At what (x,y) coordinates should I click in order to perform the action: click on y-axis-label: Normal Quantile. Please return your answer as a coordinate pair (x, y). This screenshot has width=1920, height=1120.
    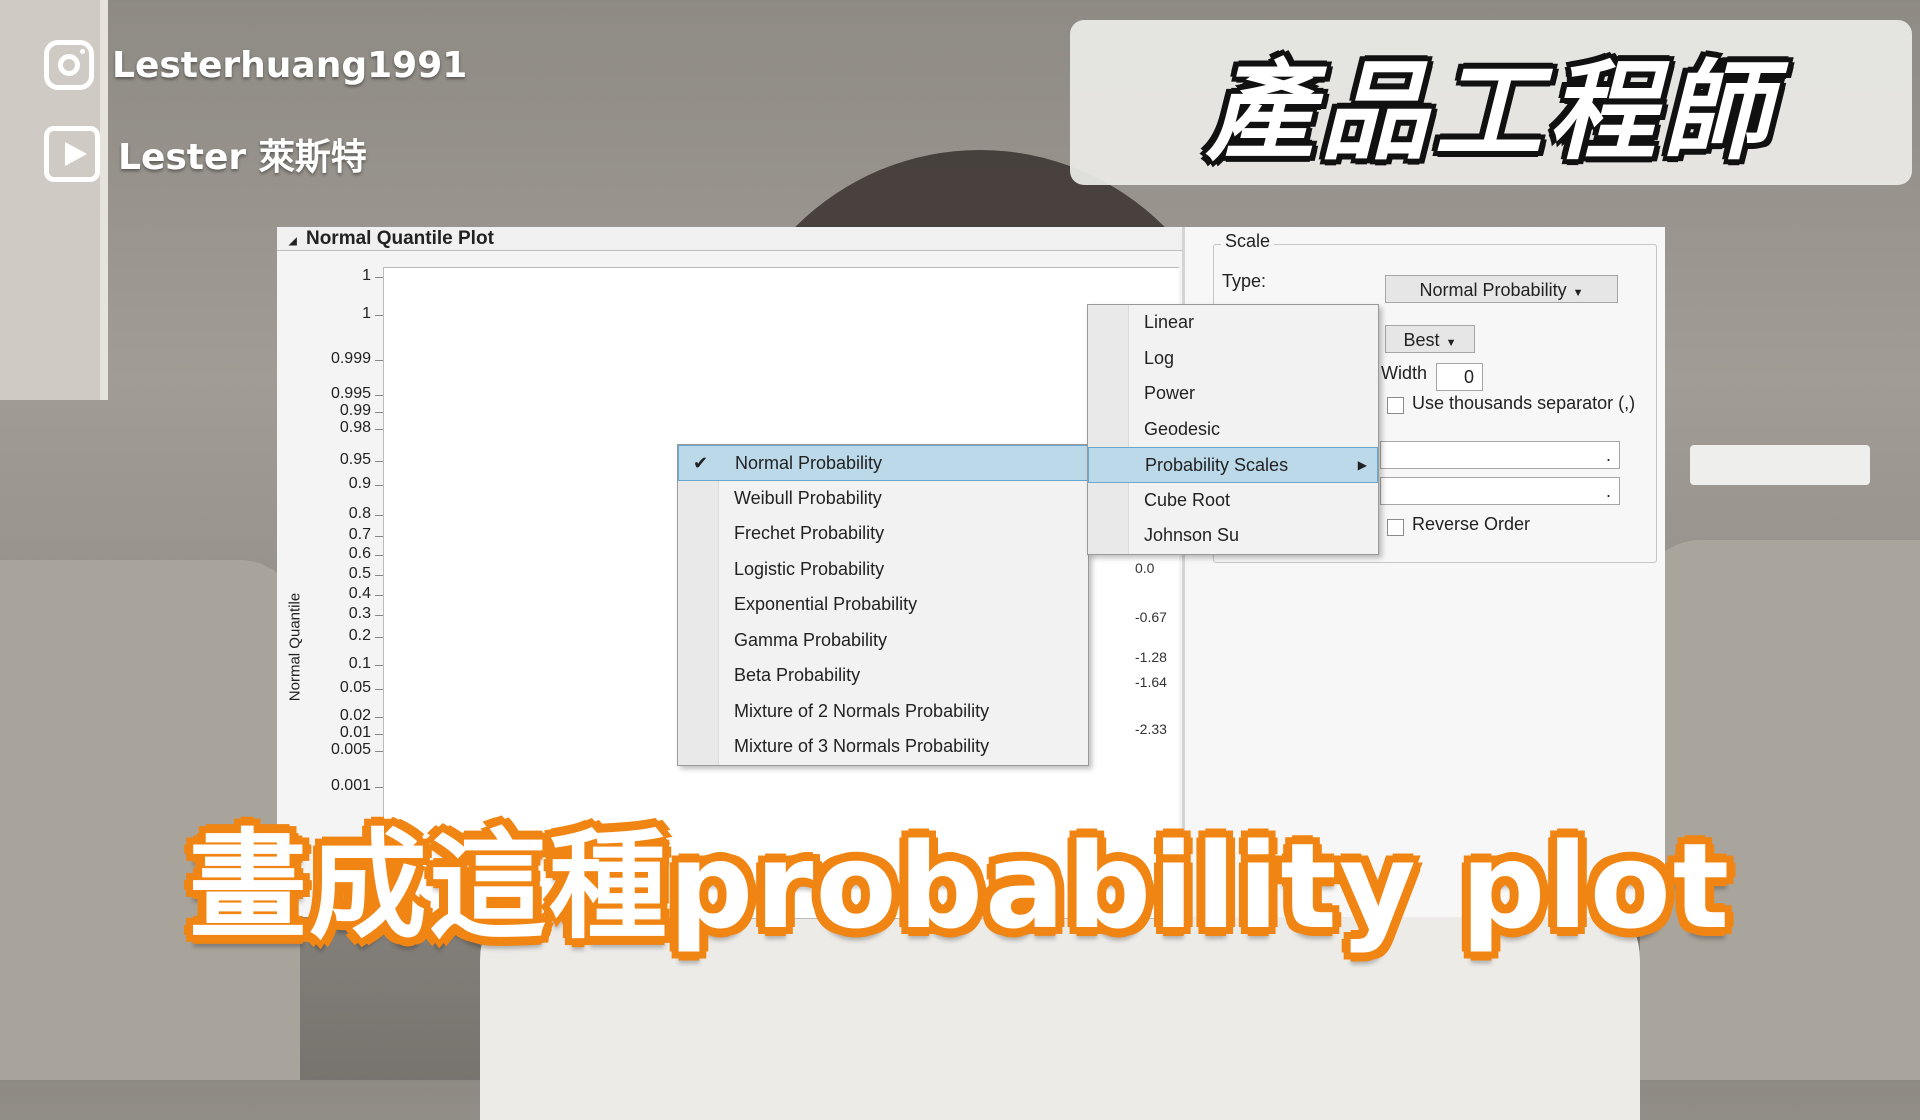
    Looking at the image, I should click on (295, 647).